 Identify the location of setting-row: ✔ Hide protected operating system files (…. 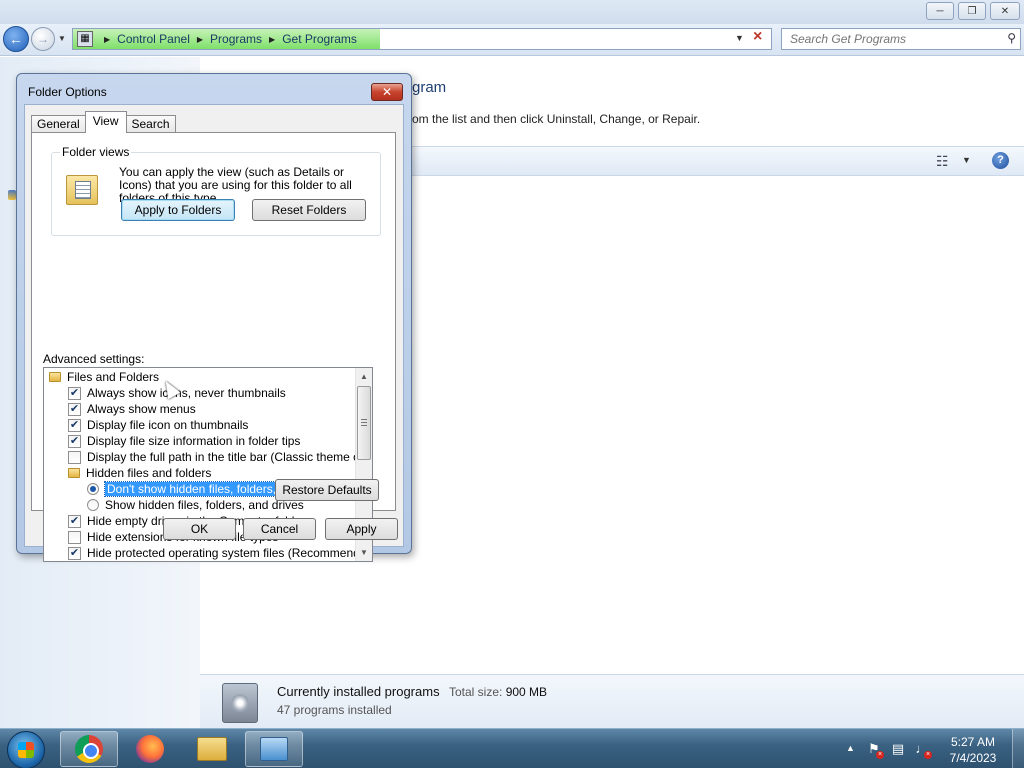
(220, 553).